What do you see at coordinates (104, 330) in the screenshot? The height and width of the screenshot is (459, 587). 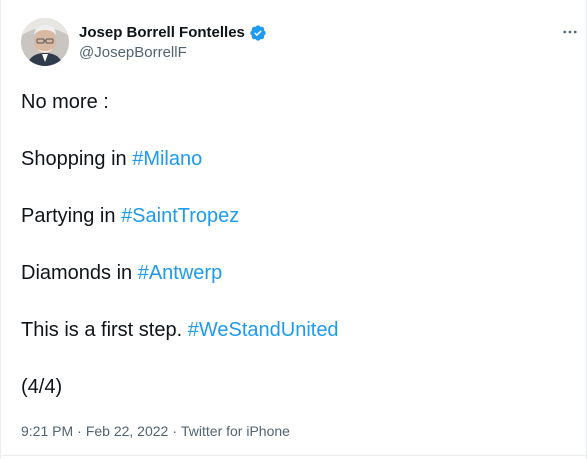 I see `tweet-line-text: This is a first step.` at bounding box center [104, 330].